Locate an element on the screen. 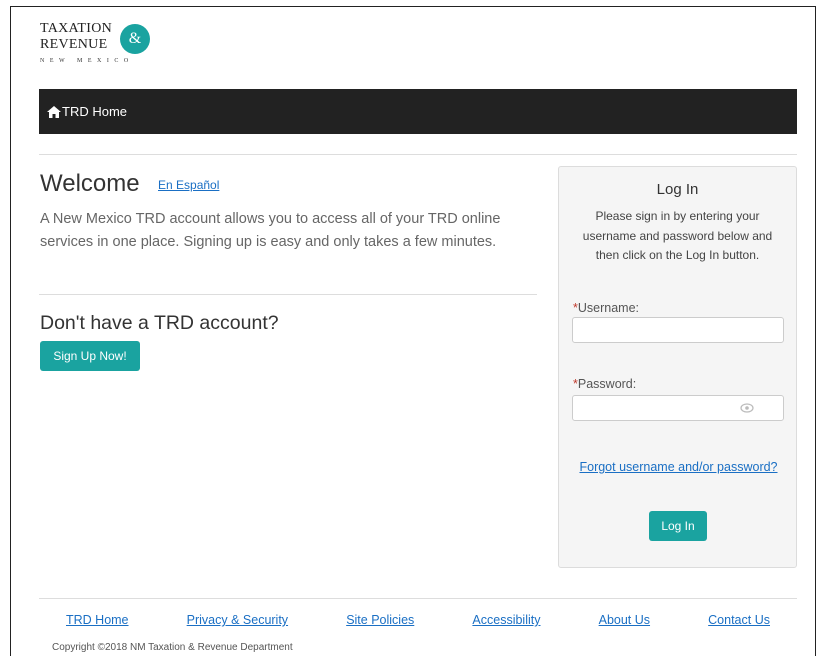 The image size is (820, 668). welcome-heading: Welcome is located at coordinates (90, 183).